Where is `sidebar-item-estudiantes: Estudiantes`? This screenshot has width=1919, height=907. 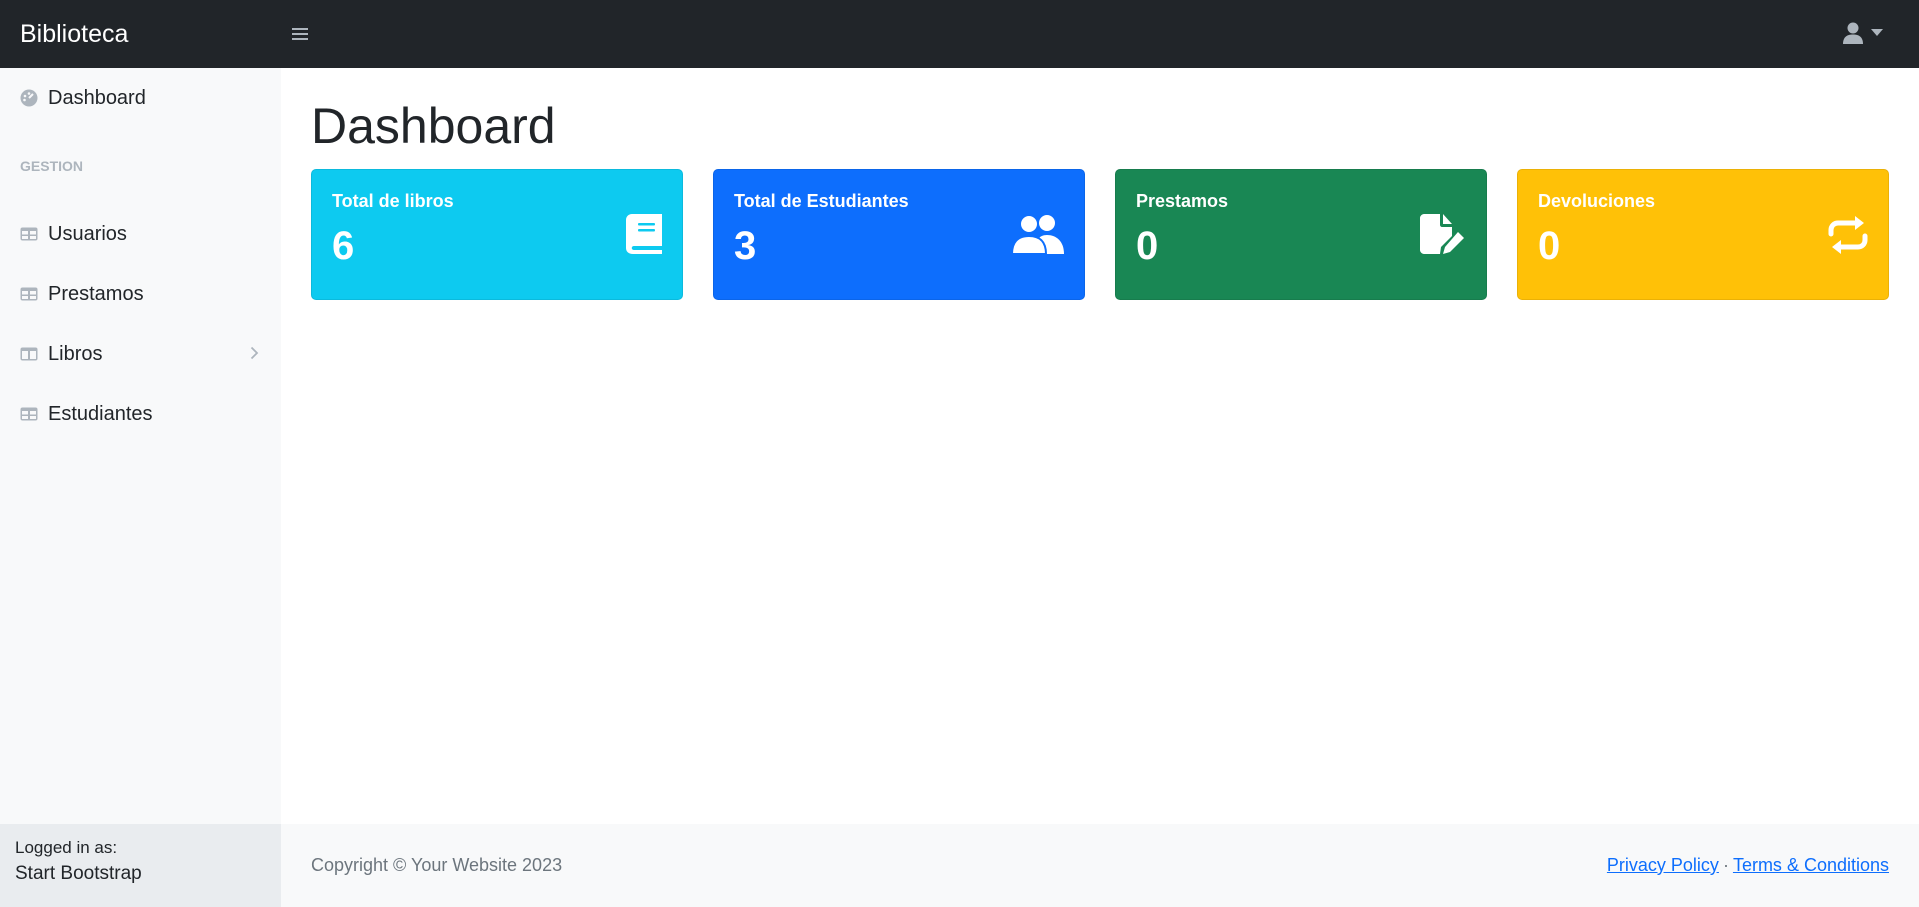
sidebar-item-estudiantes: Estudiantes is located at coordinates (140, 414).